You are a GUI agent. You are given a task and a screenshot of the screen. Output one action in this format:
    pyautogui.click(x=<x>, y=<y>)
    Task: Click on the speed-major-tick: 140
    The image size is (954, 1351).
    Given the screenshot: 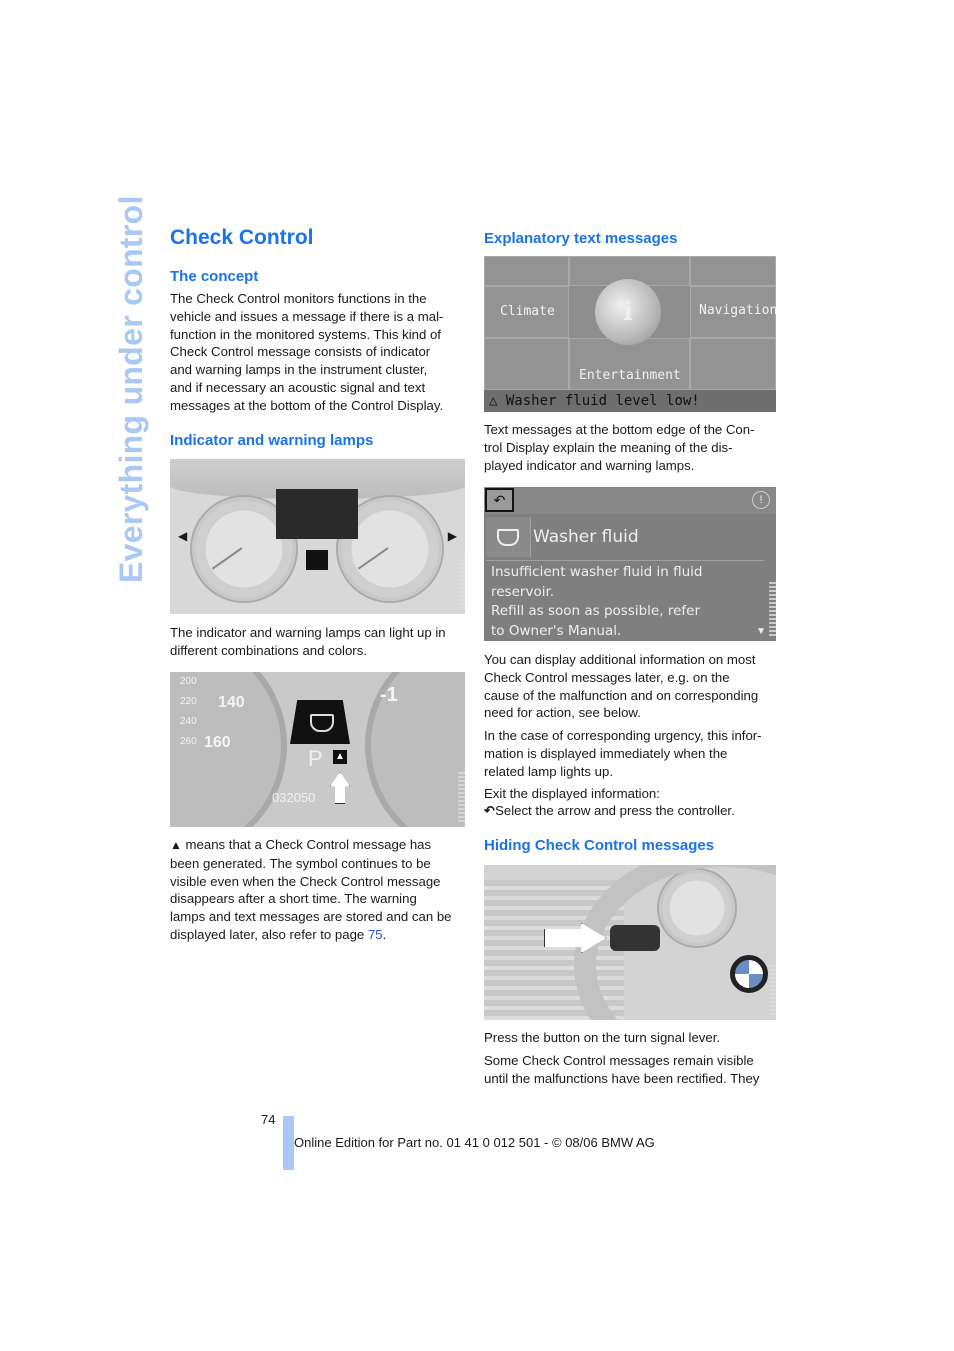 What is the action you would take?
    pyautogui.click(x=231, y=702)
    